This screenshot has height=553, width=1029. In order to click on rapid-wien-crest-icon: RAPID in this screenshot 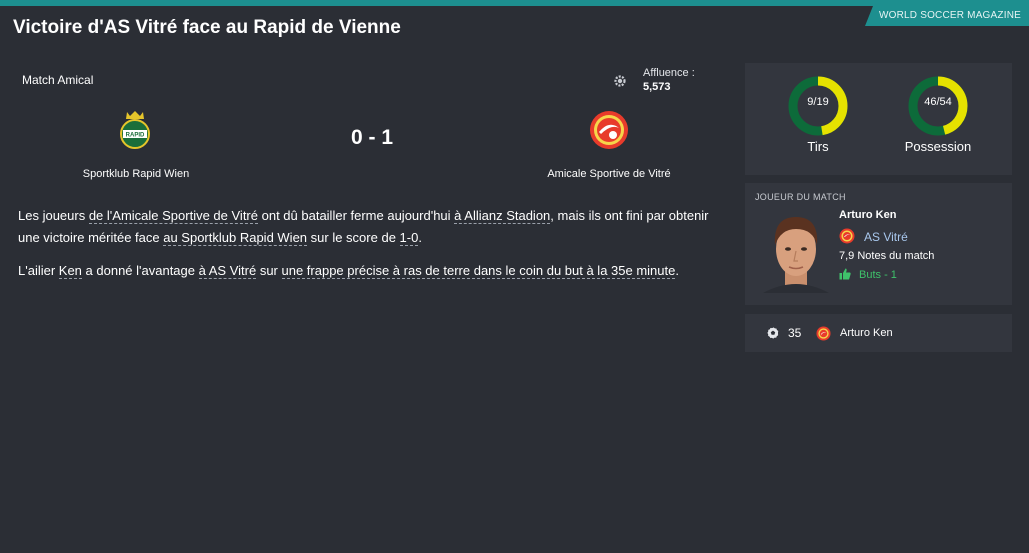, I will do `click(135, 130)`.